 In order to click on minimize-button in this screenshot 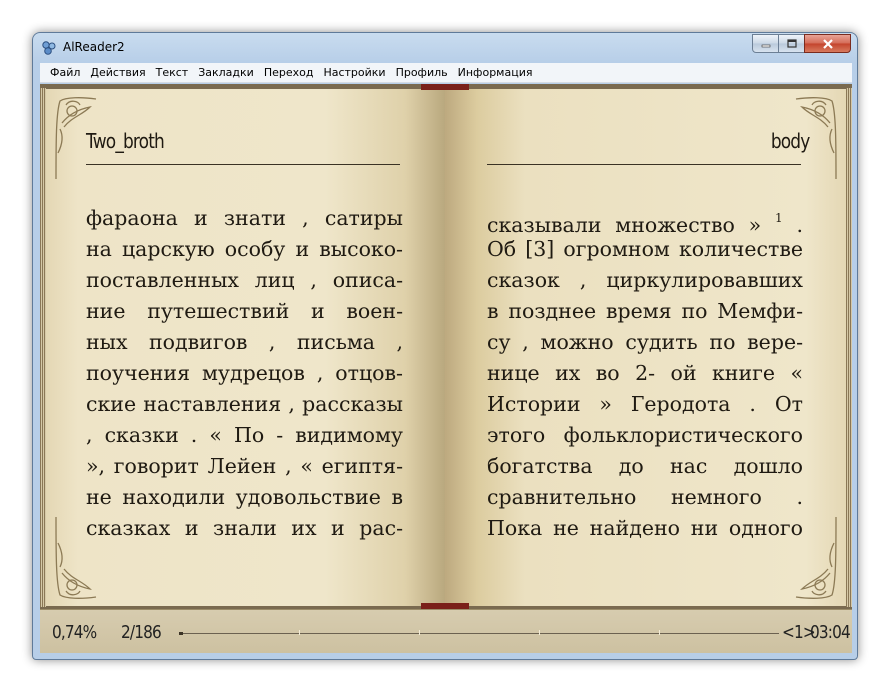, I will do `click(765, 43)`.